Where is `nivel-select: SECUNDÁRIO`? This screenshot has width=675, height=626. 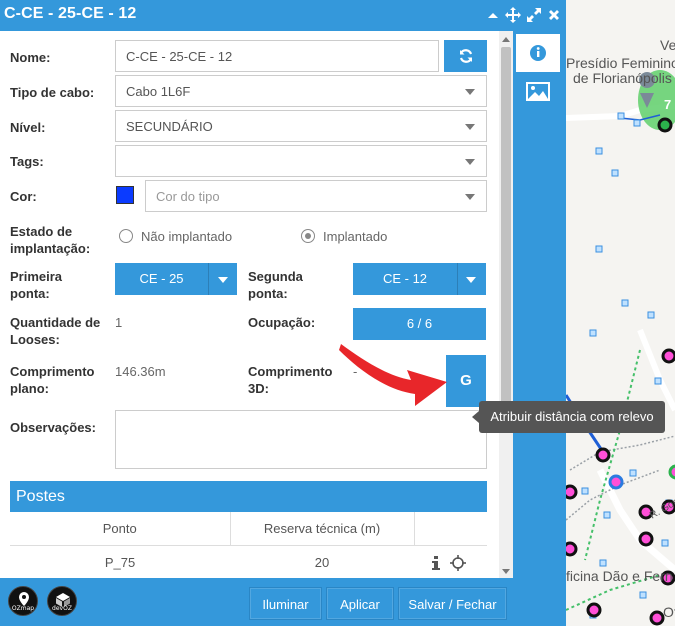 nivel-select: SECUNDÁRIO is located at coordinates (301, 126).